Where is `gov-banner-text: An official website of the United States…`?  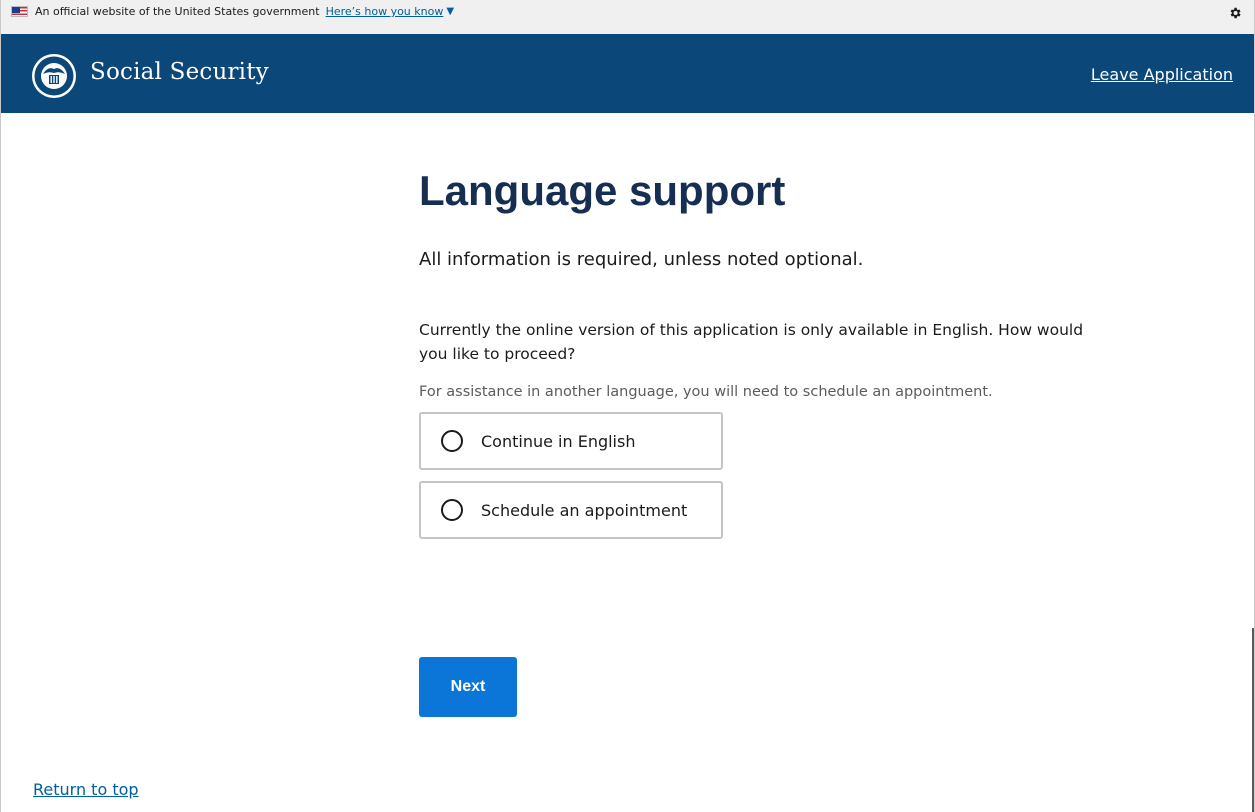 gov-banner-text: An official website of the United States… is located at coordinates (177, 11).